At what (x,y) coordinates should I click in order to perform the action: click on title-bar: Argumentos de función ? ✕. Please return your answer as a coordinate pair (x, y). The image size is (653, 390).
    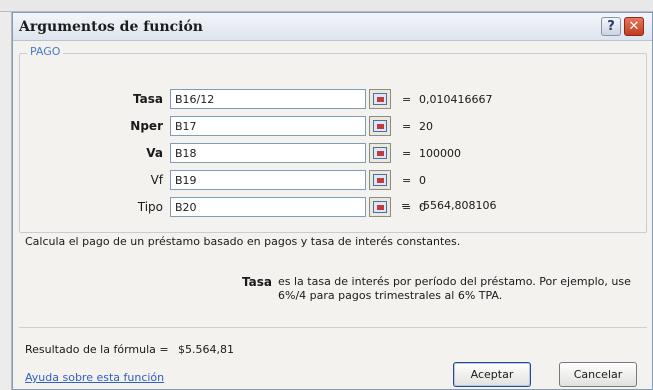
    Looking at the image, I should click on (332, 27).